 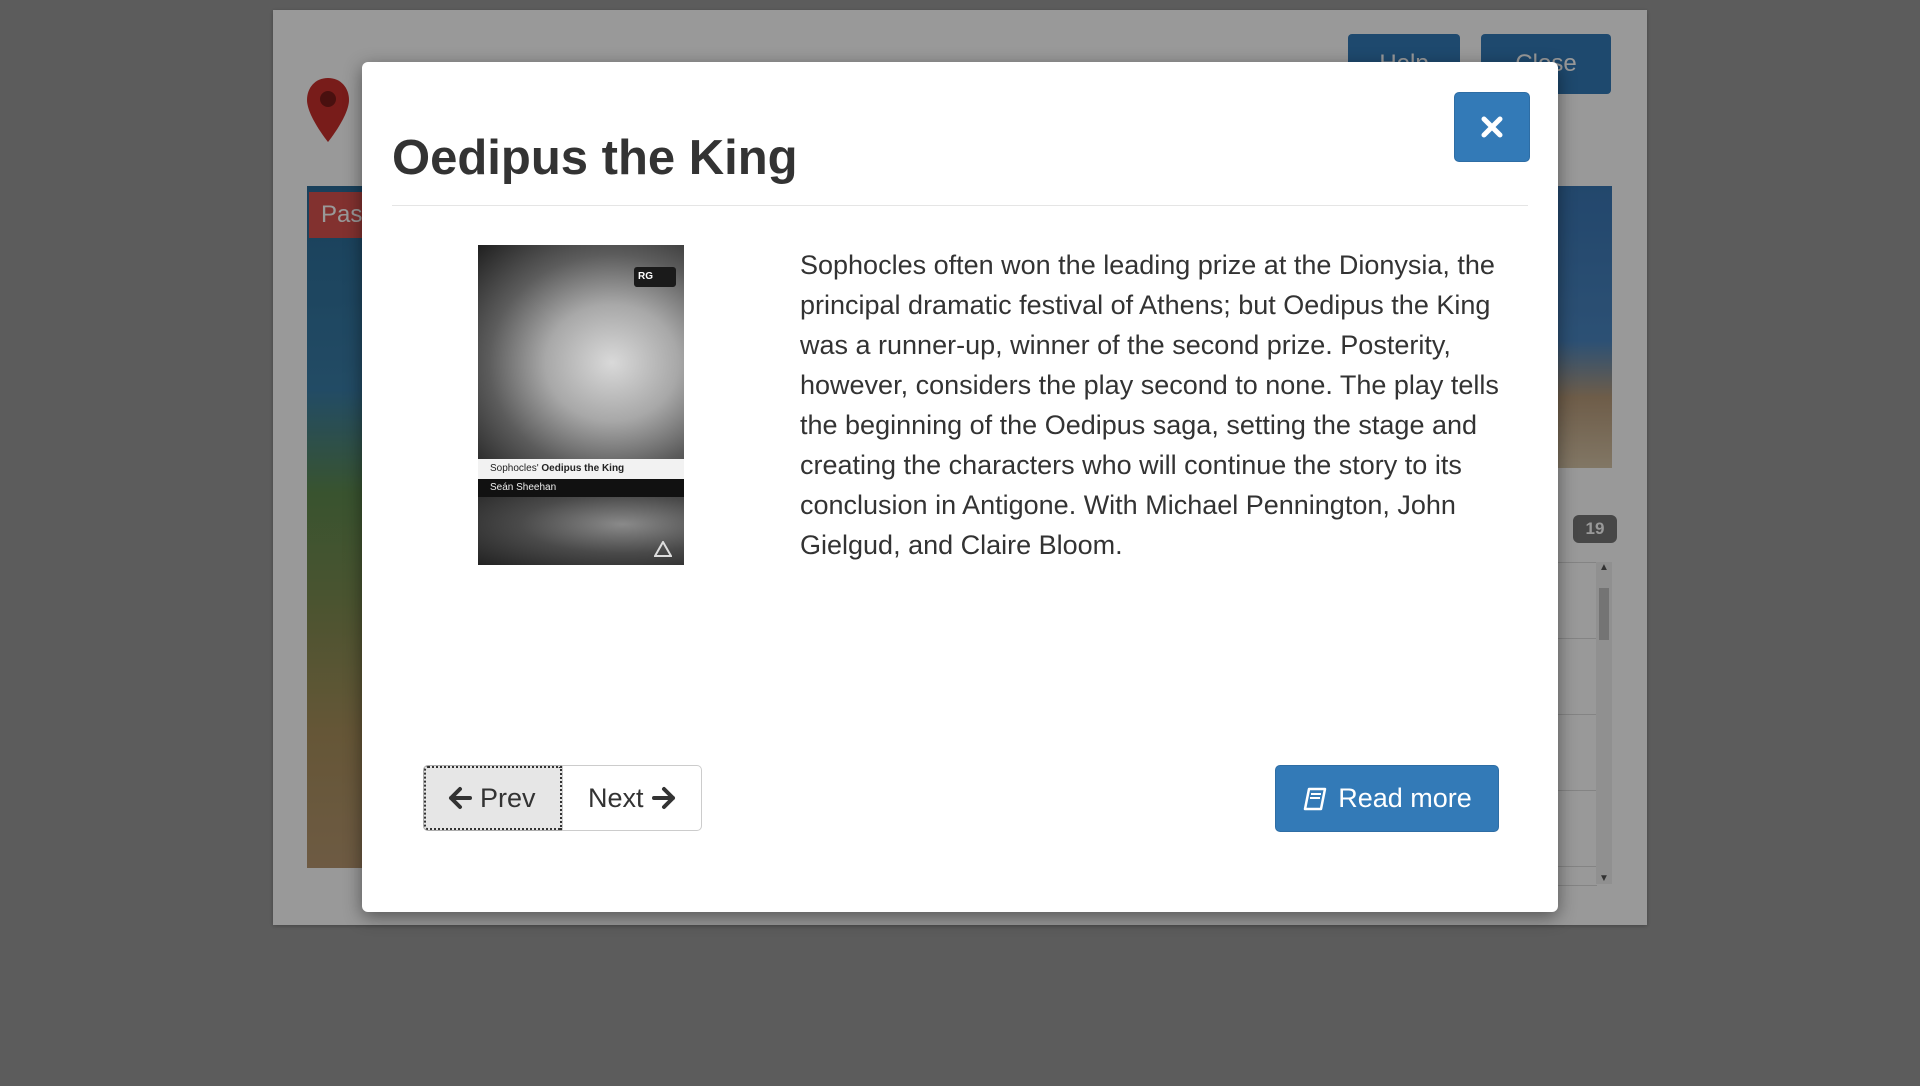 I want to click on next-button: Next, so click(x=632, y=798).